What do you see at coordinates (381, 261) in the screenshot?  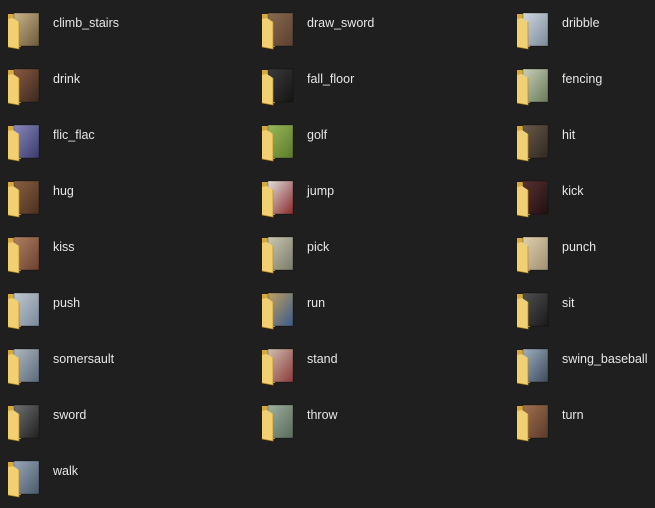 I see `folder-item: pick` at bounding box center [381, 261].